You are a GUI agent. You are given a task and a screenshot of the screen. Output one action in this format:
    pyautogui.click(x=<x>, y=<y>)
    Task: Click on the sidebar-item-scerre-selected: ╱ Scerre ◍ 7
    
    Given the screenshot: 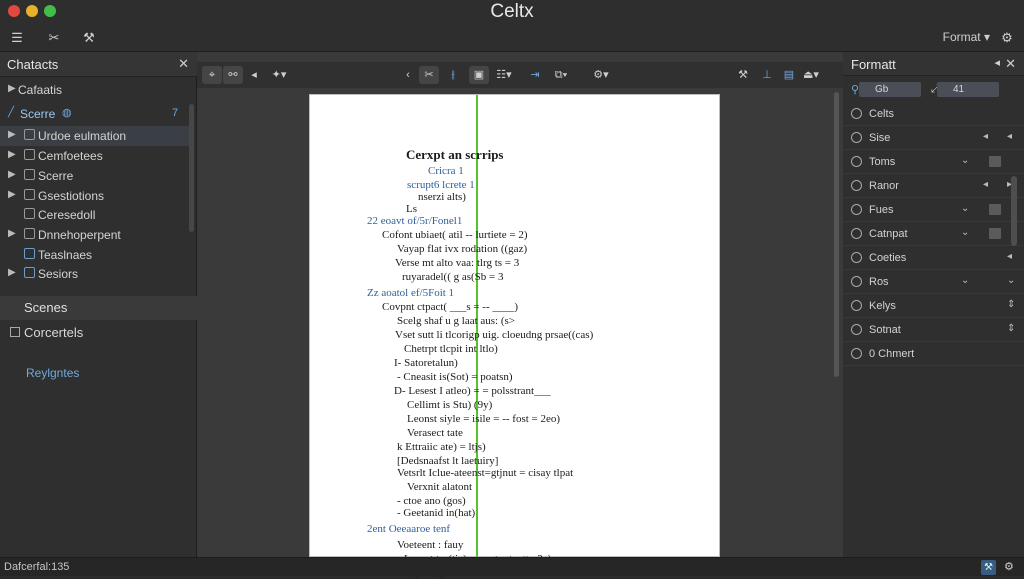 What is the action you would take?
    pyautogui.click(x=95, y=114)
    